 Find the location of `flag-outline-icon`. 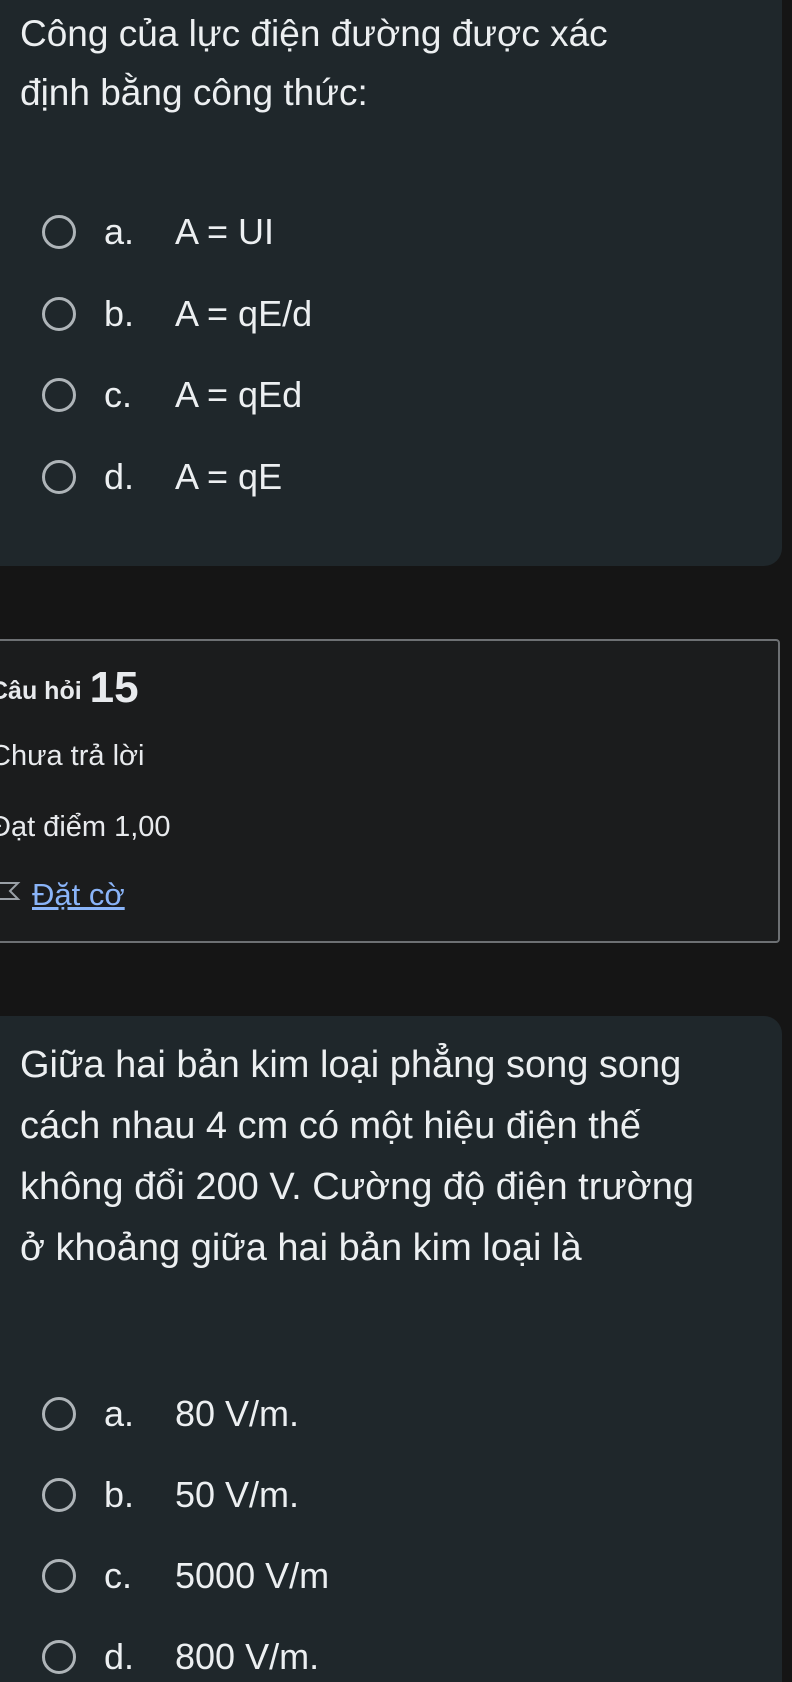

flag-outline-icon is located at coordinates (10, 891).